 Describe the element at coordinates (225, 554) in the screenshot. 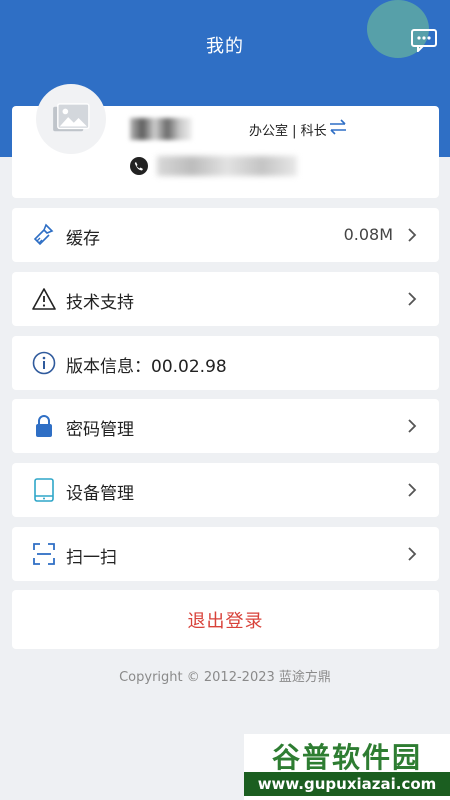

I see `menu-item-scan: 扫一扫` at that location.